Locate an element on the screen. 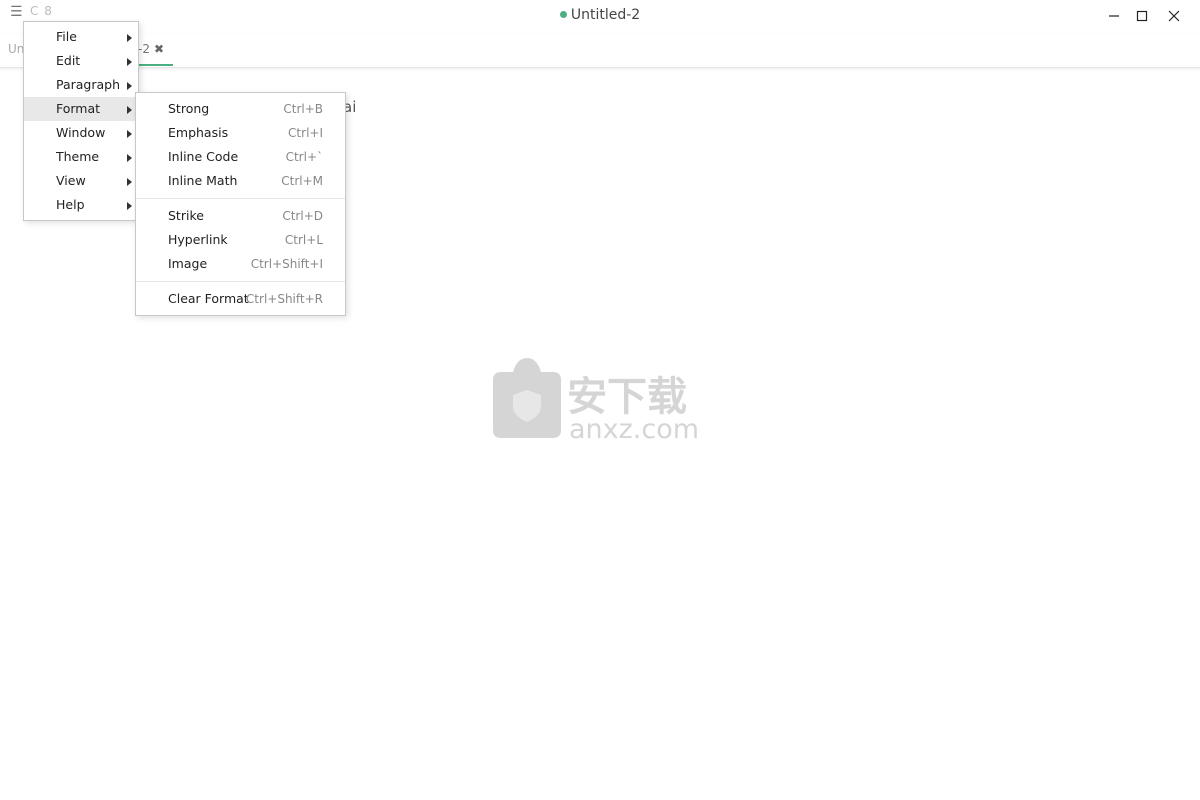  format-item-emphasis: Emphasis Ctrl+I is located at coordinates (240, 133).